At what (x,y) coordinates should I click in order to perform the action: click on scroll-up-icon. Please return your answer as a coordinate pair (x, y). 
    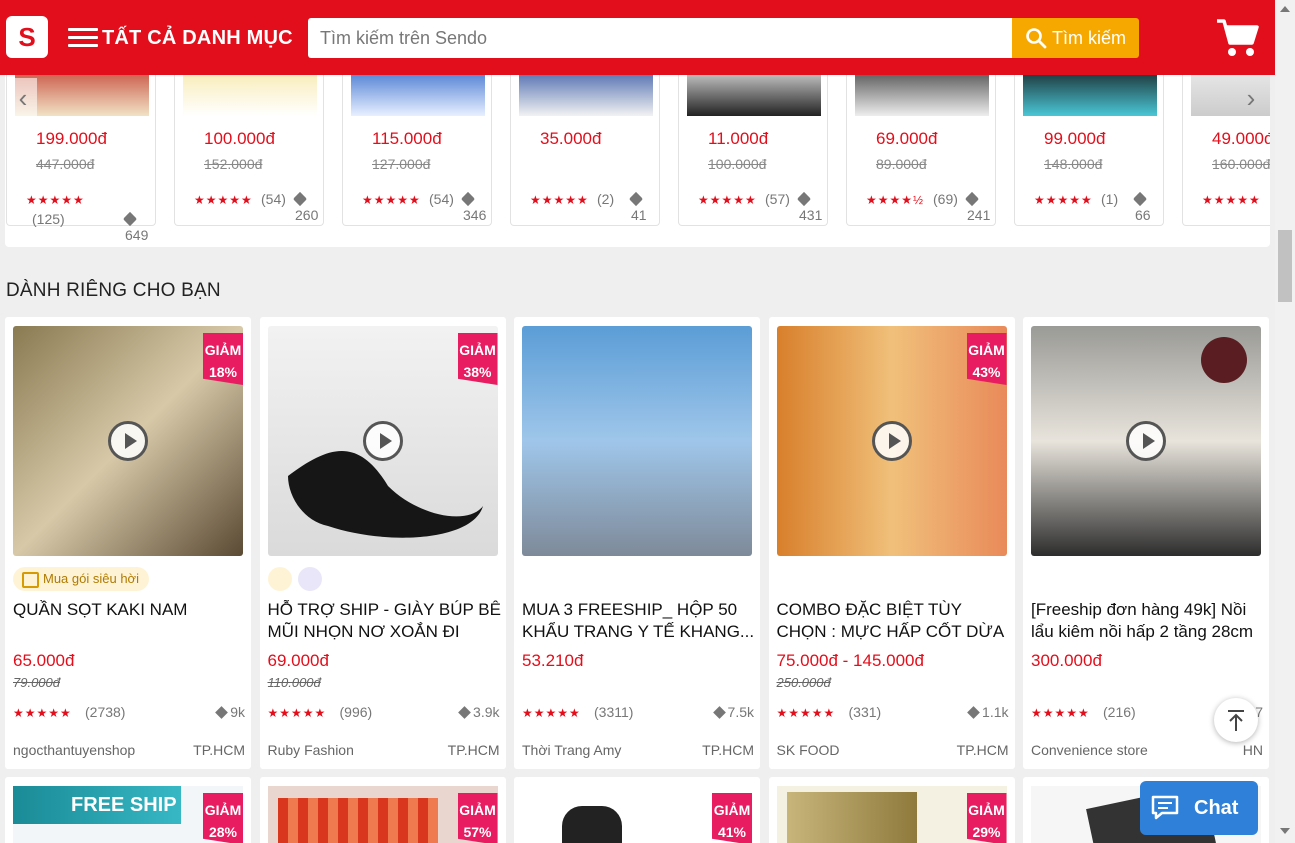
    Looking at the image, I should click on (1285, 9).